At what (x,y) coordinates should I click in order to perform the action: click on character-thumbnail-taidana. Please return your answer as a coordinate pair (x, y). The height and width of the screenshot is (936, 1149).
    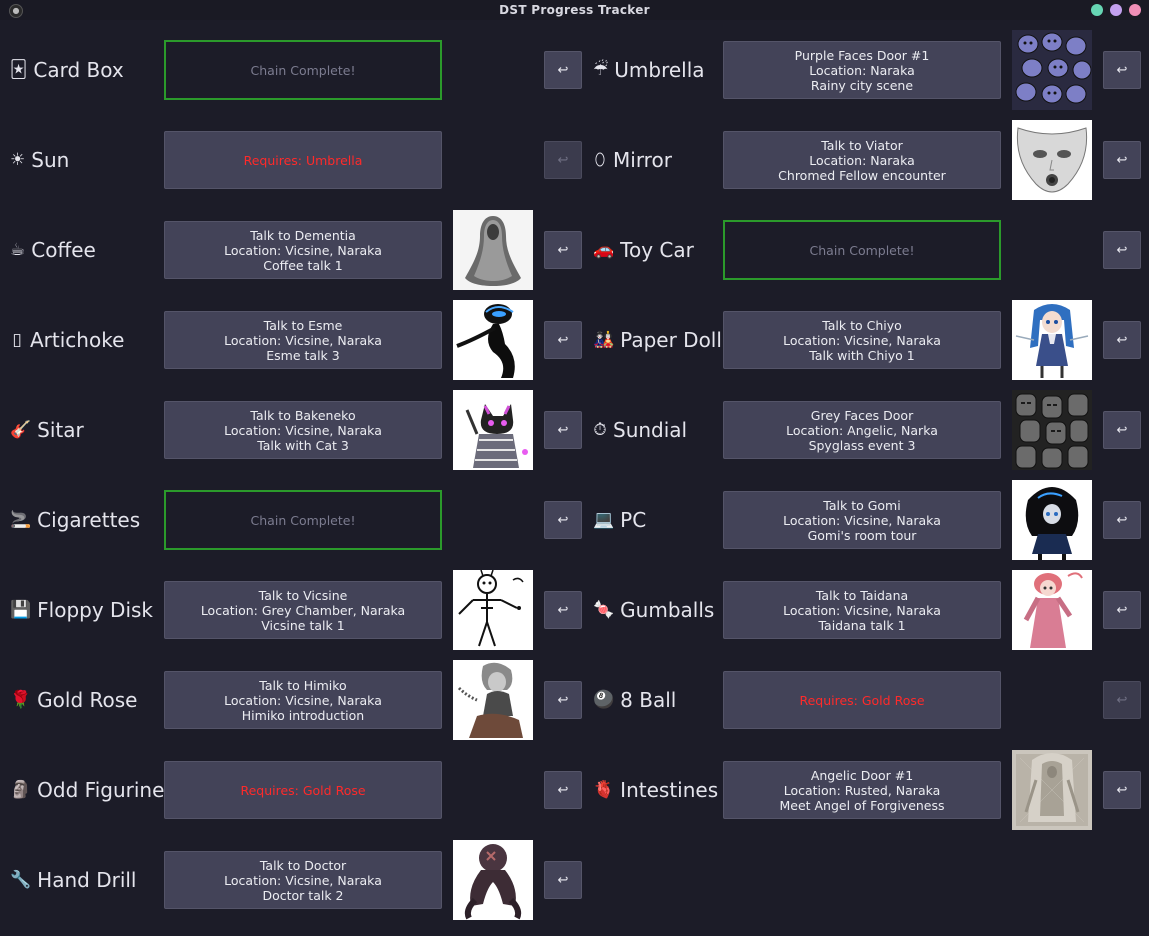
    Looking at the image, I should click on (1052, 610).